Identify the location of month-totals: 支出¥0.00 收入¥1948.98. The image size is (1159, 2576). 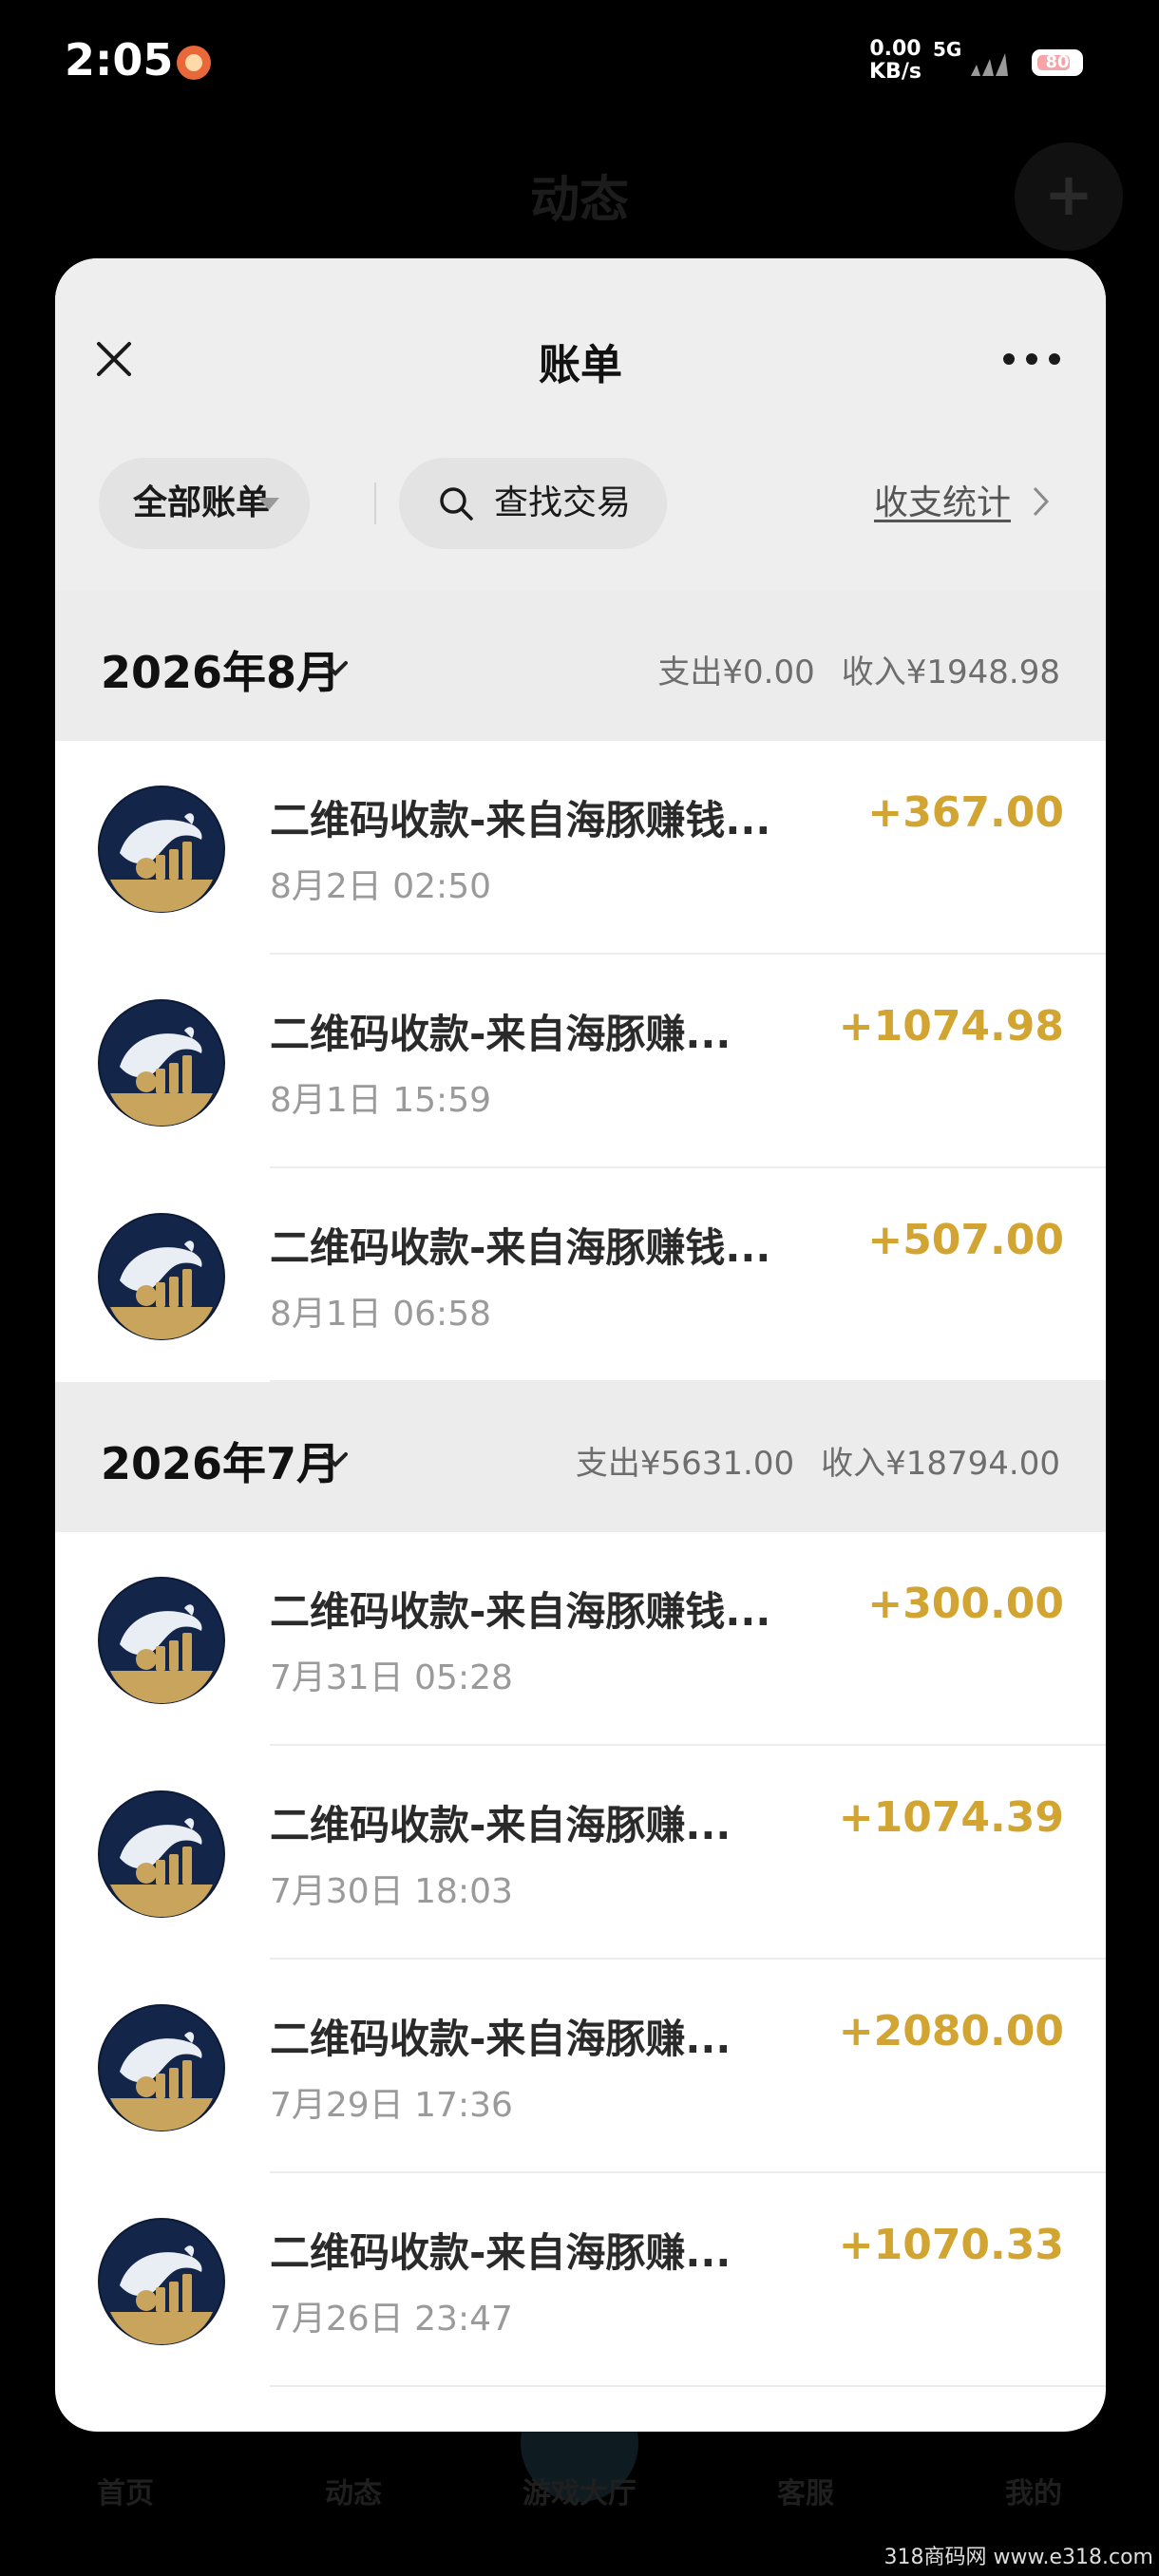
(858, 669).